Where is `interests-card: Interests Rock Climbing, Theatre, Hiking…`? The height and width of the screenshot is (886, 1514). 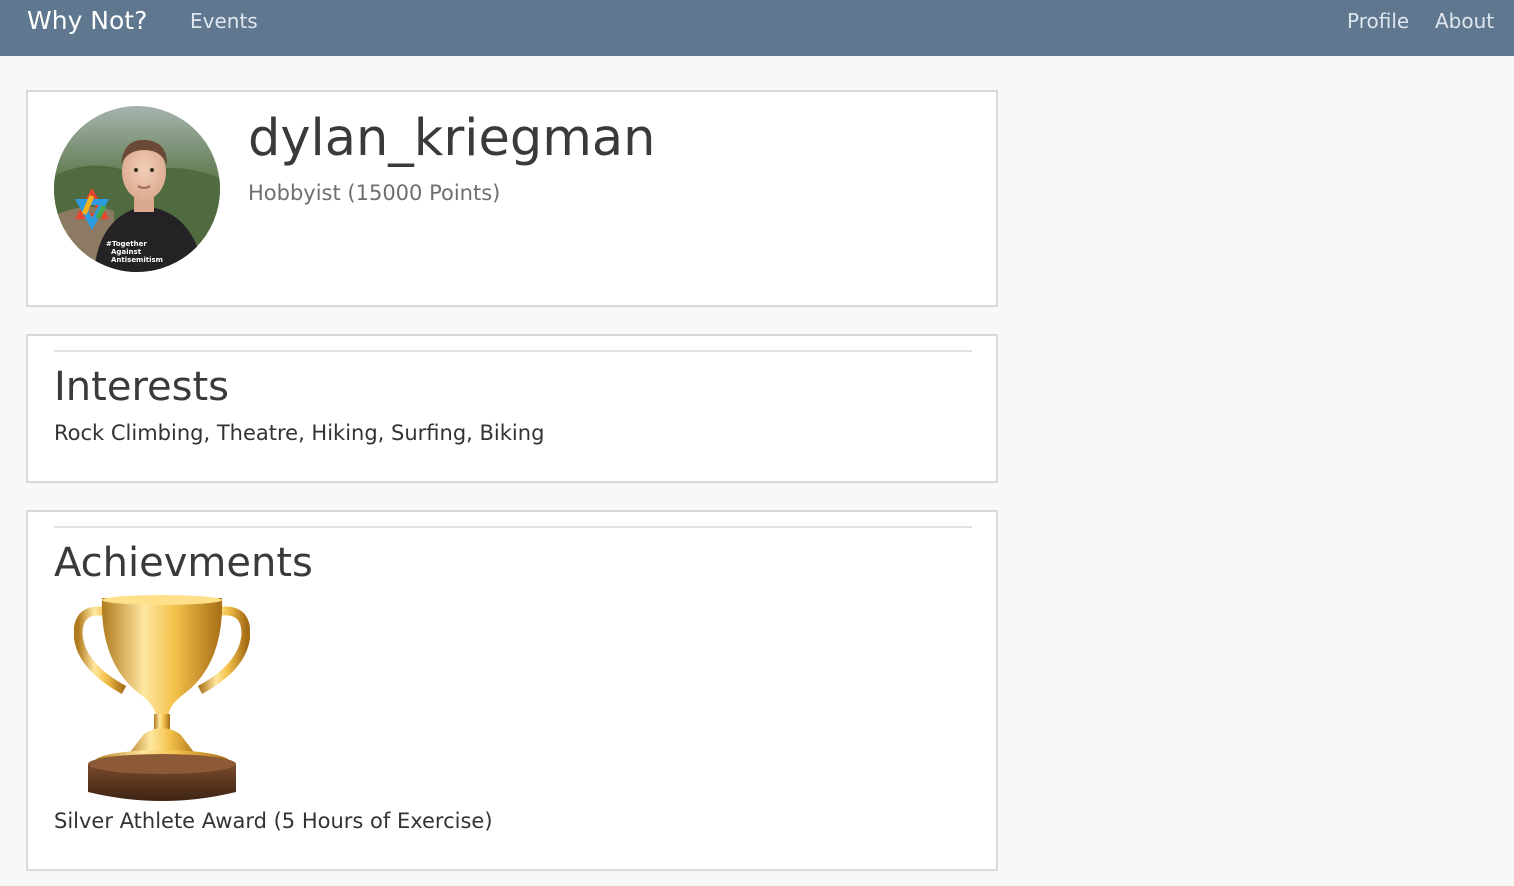
interests-card: Interests Rock Climbing, Theatre, Hiking… is located at coordinates (512, 408).